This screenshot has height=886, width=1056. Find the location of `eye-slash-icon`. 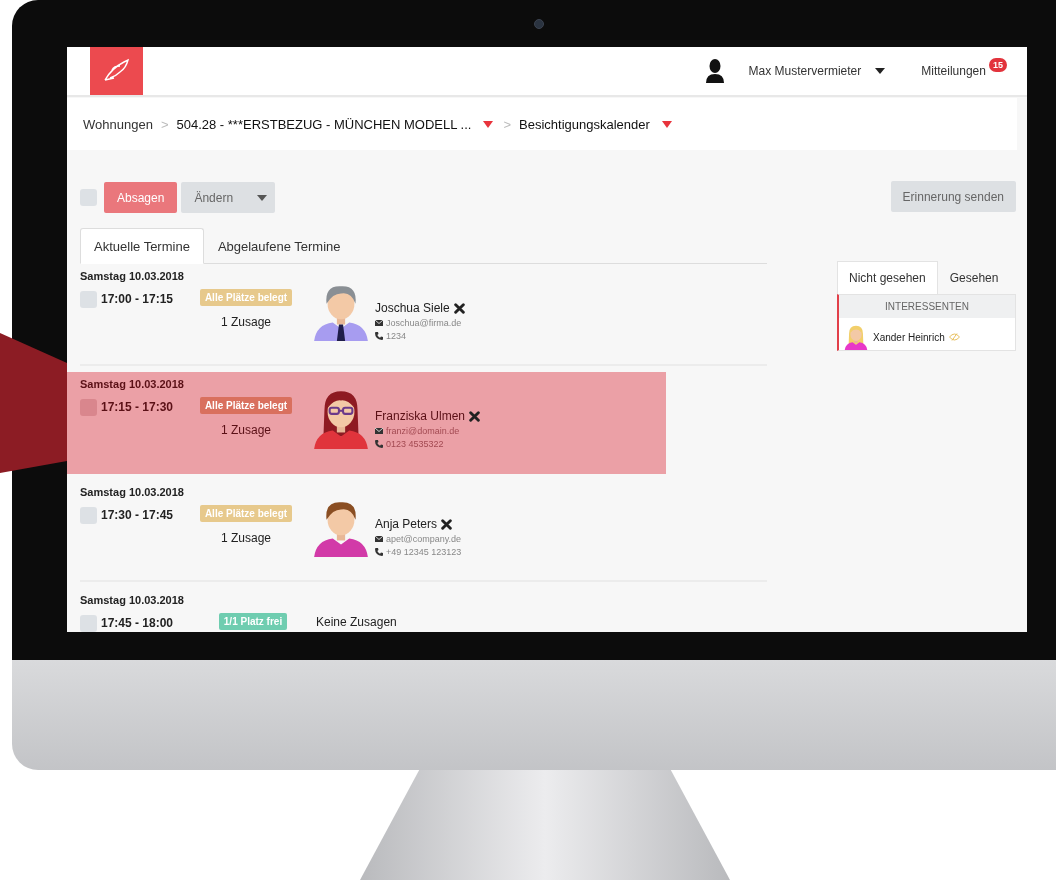

eye-slash-icon is located at coordinates (954, 337).